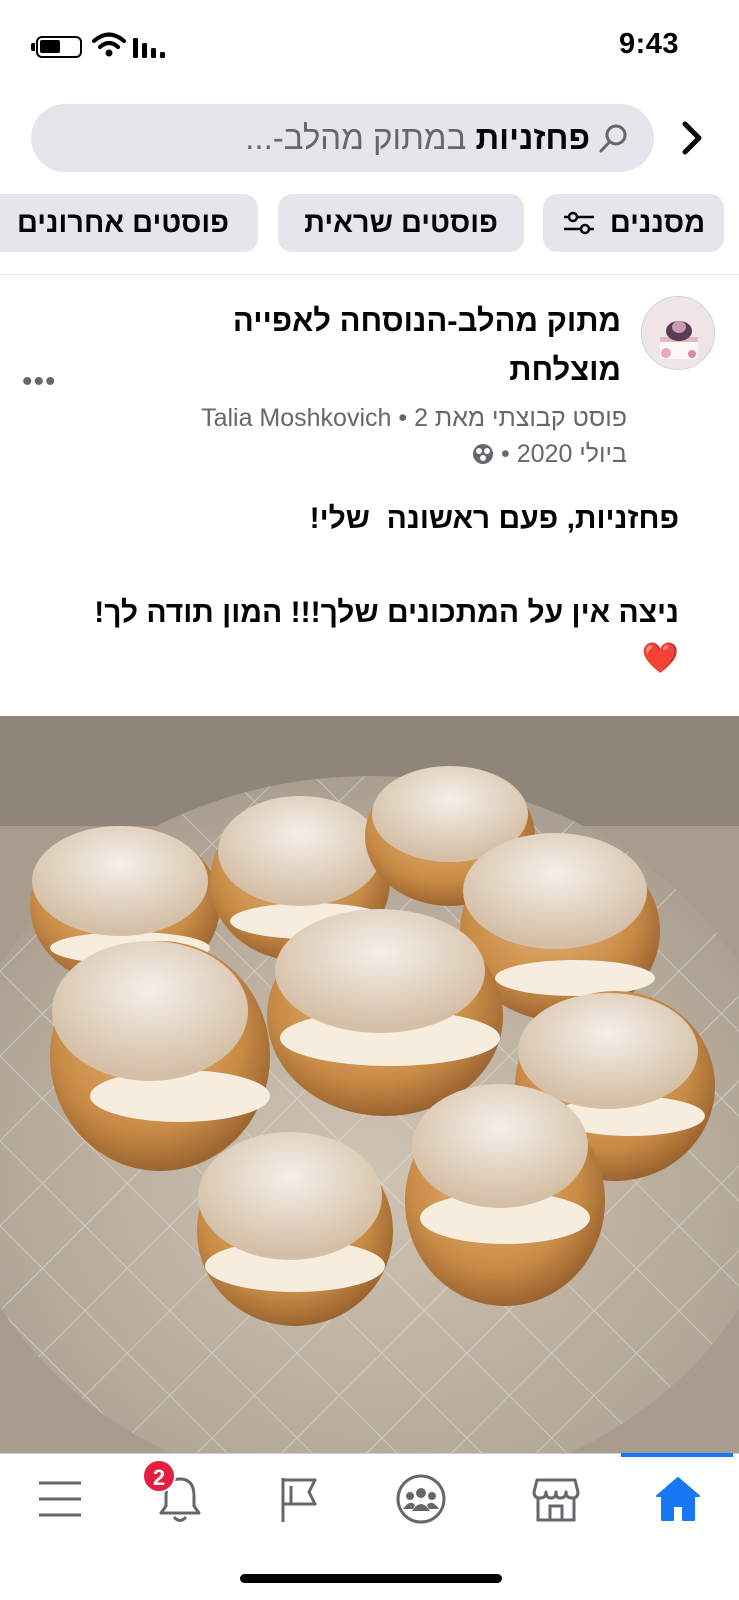 Image resolution: width=739 pixels, height=1600 pixels. I want to click on status-time: 9:43, so click(648, 44).